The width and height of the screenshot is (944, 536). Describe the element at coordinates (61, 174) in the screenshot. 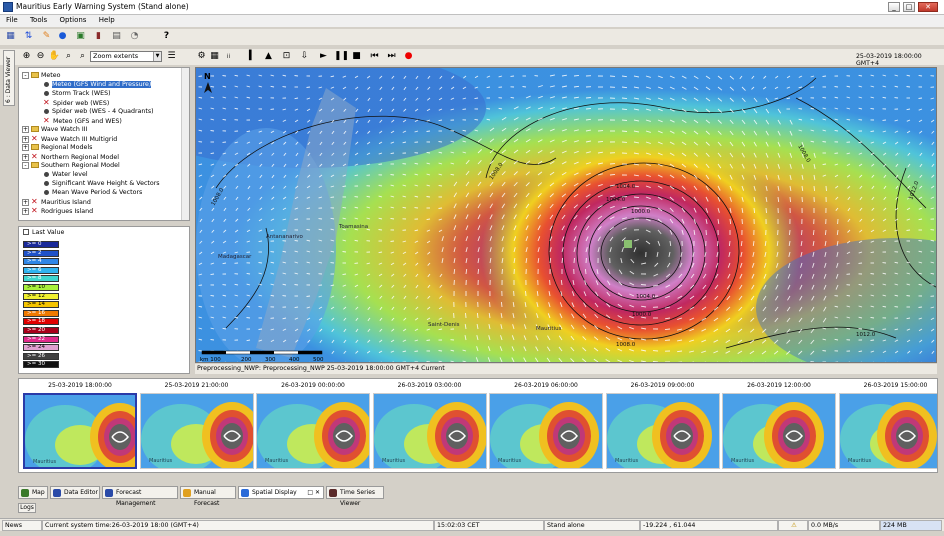

I see `tree-item: Water level` at that location.